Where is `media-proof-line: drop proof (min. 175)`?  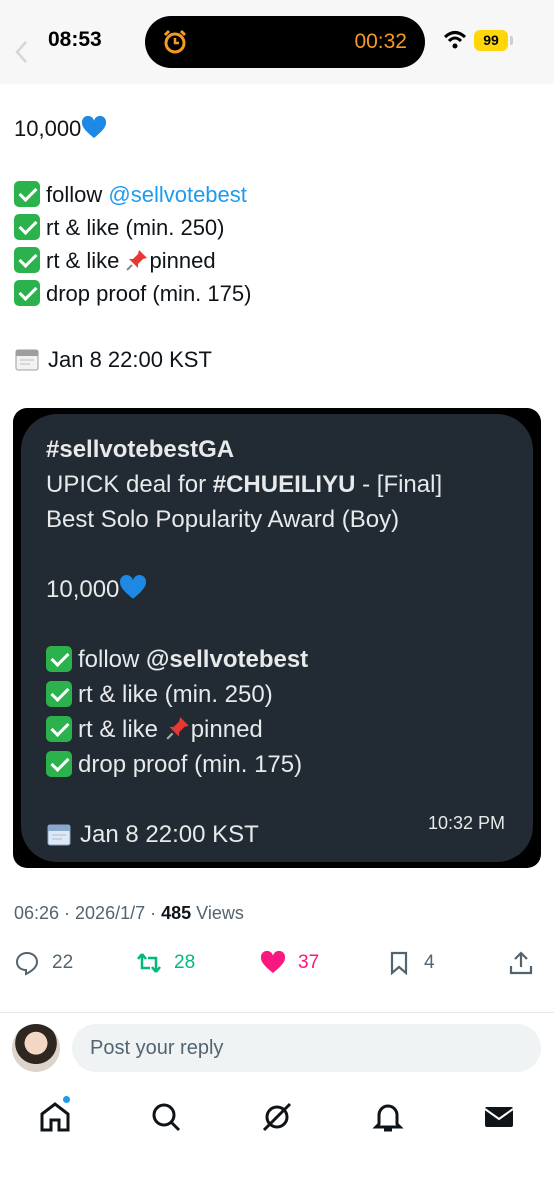
media-proof-line: drop proof (min. 175) is located at coordinates (281, 764).